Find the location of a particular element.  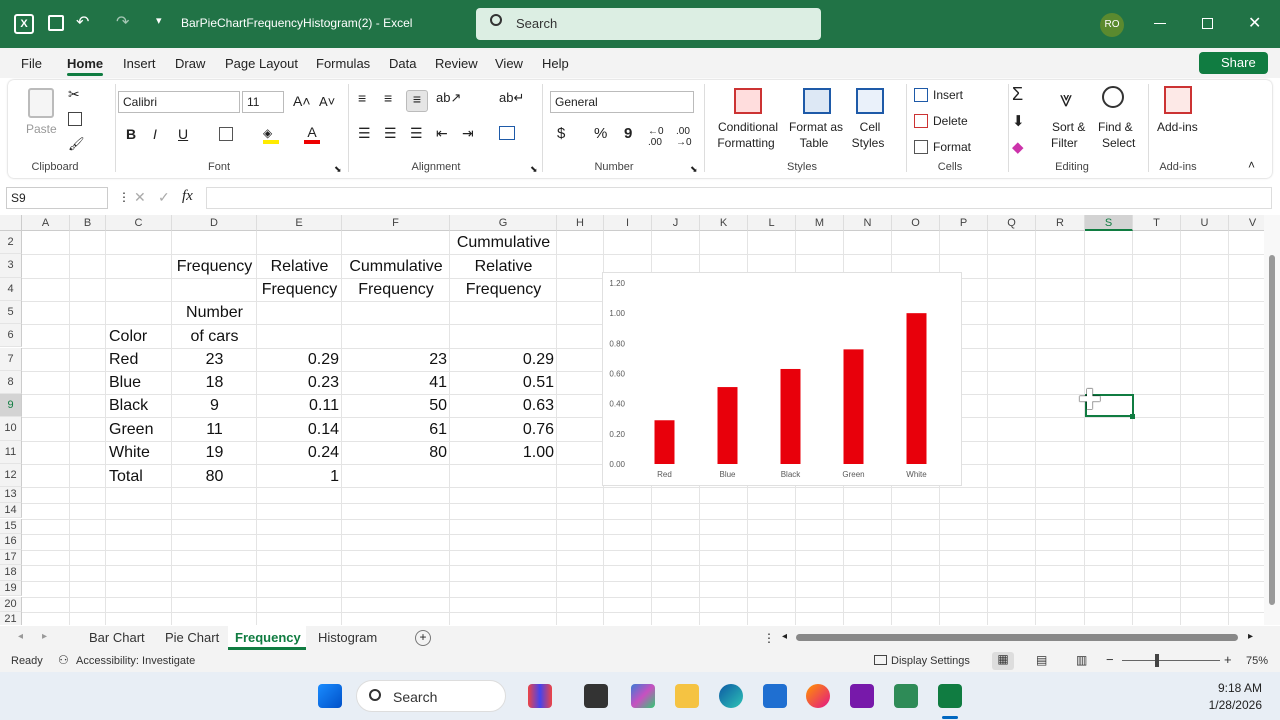

cell-frequency: 11 is located at coordinates (214, 430).